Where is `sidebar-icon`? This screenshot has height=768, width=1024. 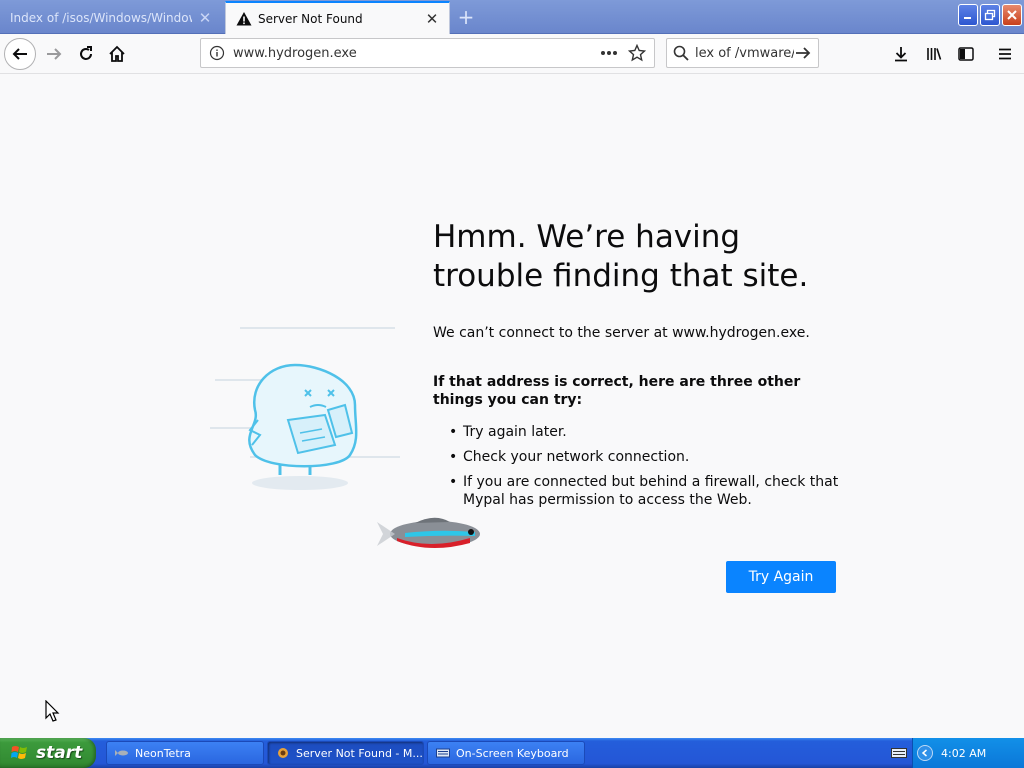
sidebar-icon is located at coordinates (966, 54).